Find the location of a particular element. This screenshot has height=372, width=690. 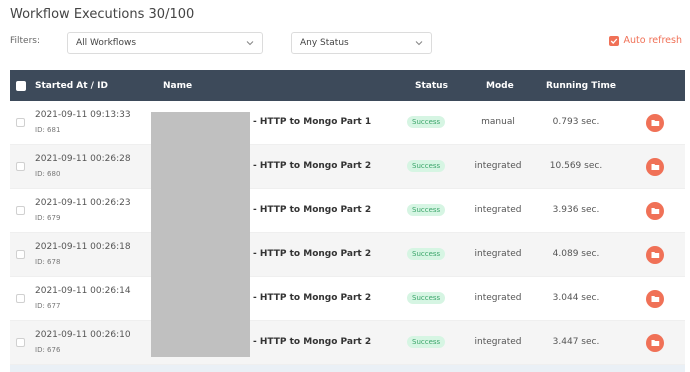

status-filter-select: Any Status is located at coordinates (361, 43).